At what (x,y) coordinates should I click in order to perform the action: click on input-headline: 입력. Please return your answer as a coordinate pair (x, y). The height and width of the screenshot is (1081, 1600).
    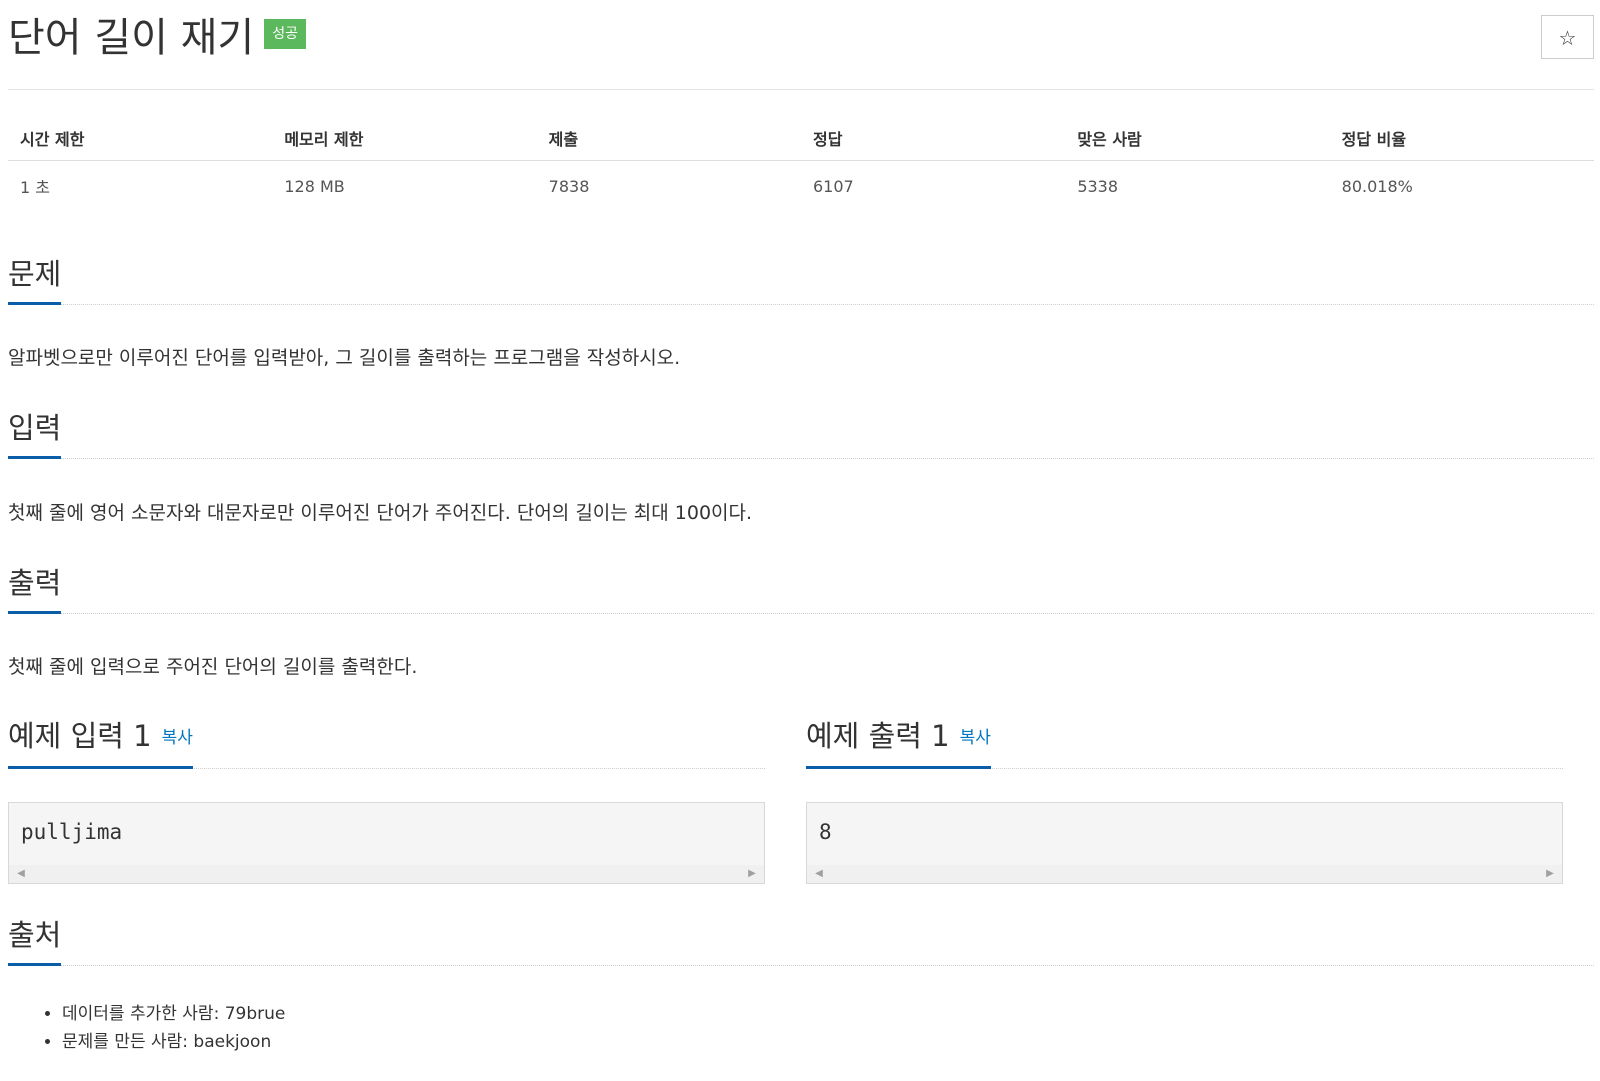
    Looking at the image, I should click on (801, 433).